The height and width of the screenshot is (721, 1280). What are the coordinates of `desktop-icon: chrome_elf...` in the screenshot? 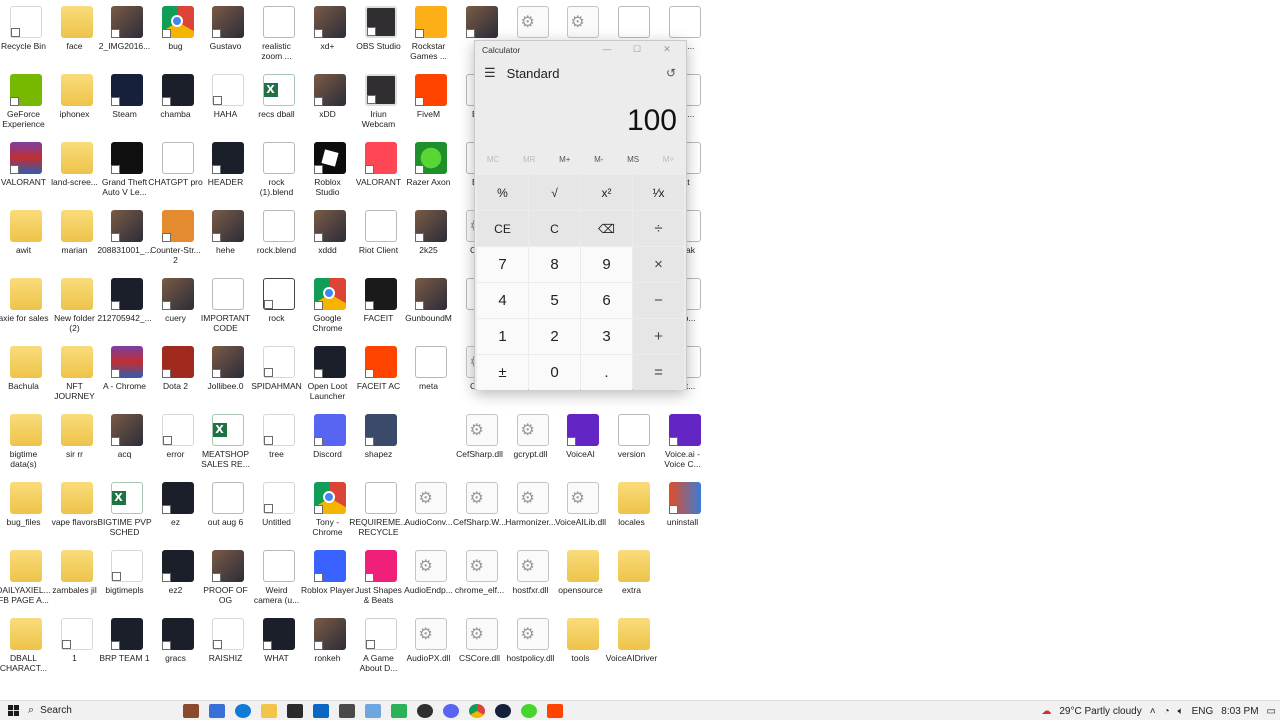 It's located at (481, 579).